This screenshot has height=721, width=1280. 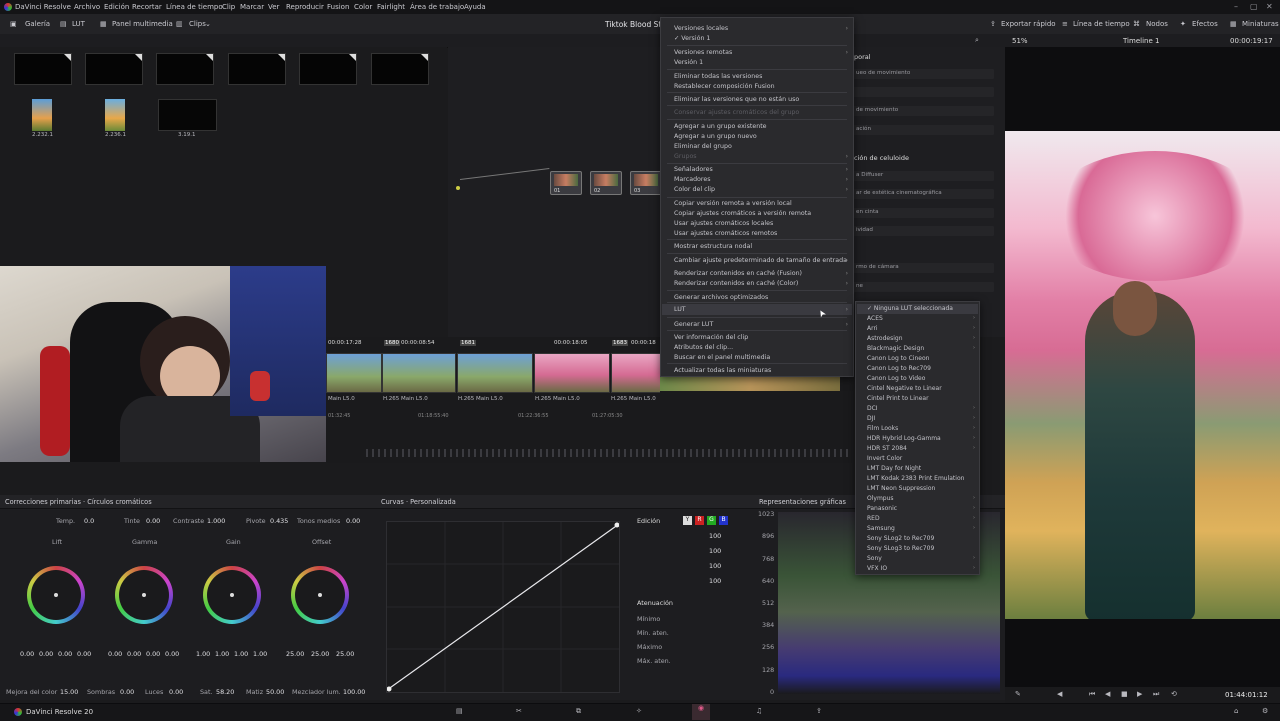 I want to click on lut-menu-item: Olympus, so click(x=880, y=498).